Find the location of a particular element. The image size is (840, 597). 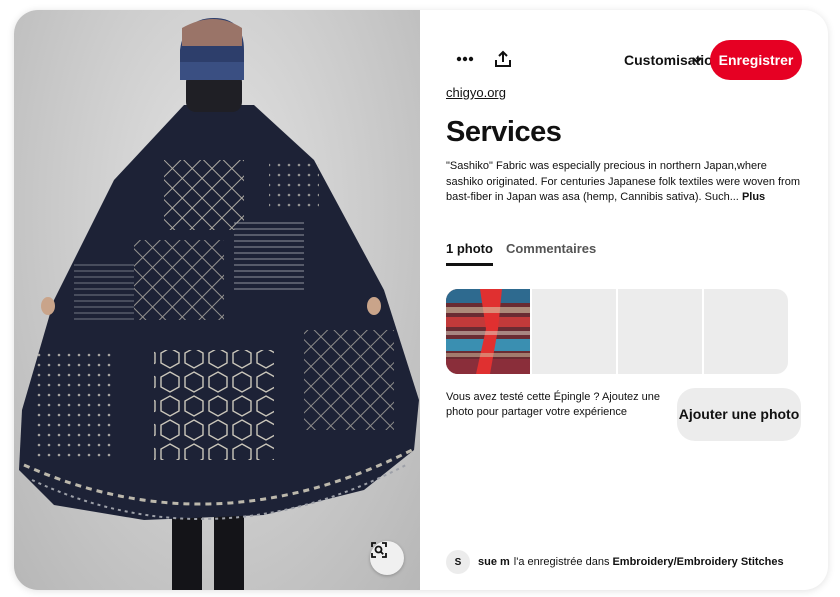

pin-title: Services is located at coordinates (504, 132).